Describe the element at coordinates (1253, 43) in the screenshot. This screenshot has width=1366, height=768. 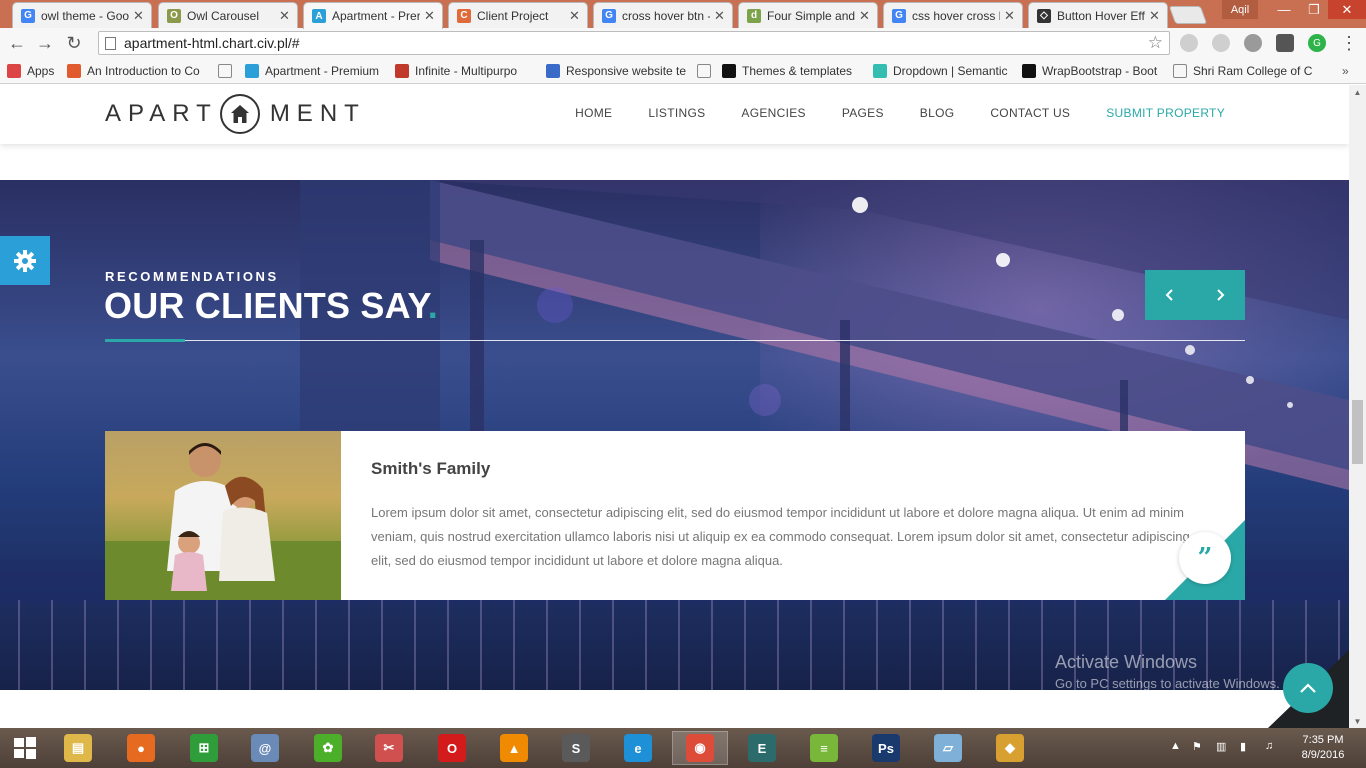
I see `shield-icon` at that location.